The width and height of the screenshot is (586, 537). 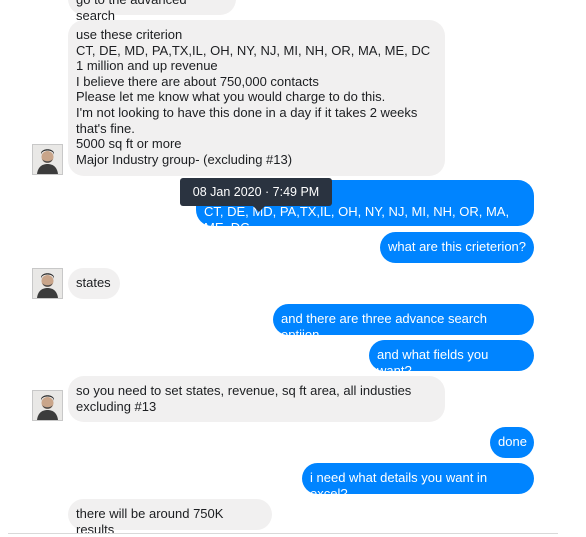 I want to click on message-text: and what fields you want?, so click(x=433, y=362).